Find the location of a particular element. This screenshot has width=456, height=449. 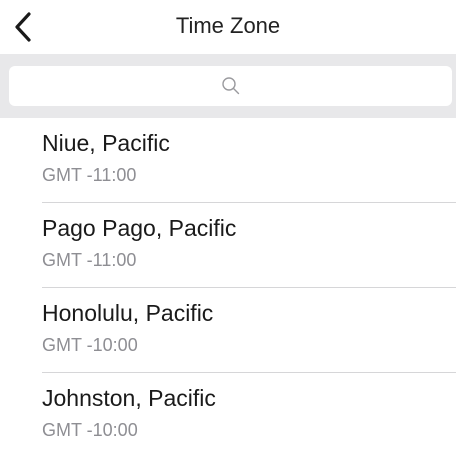

search-bar is located at coordinates (228, 86).